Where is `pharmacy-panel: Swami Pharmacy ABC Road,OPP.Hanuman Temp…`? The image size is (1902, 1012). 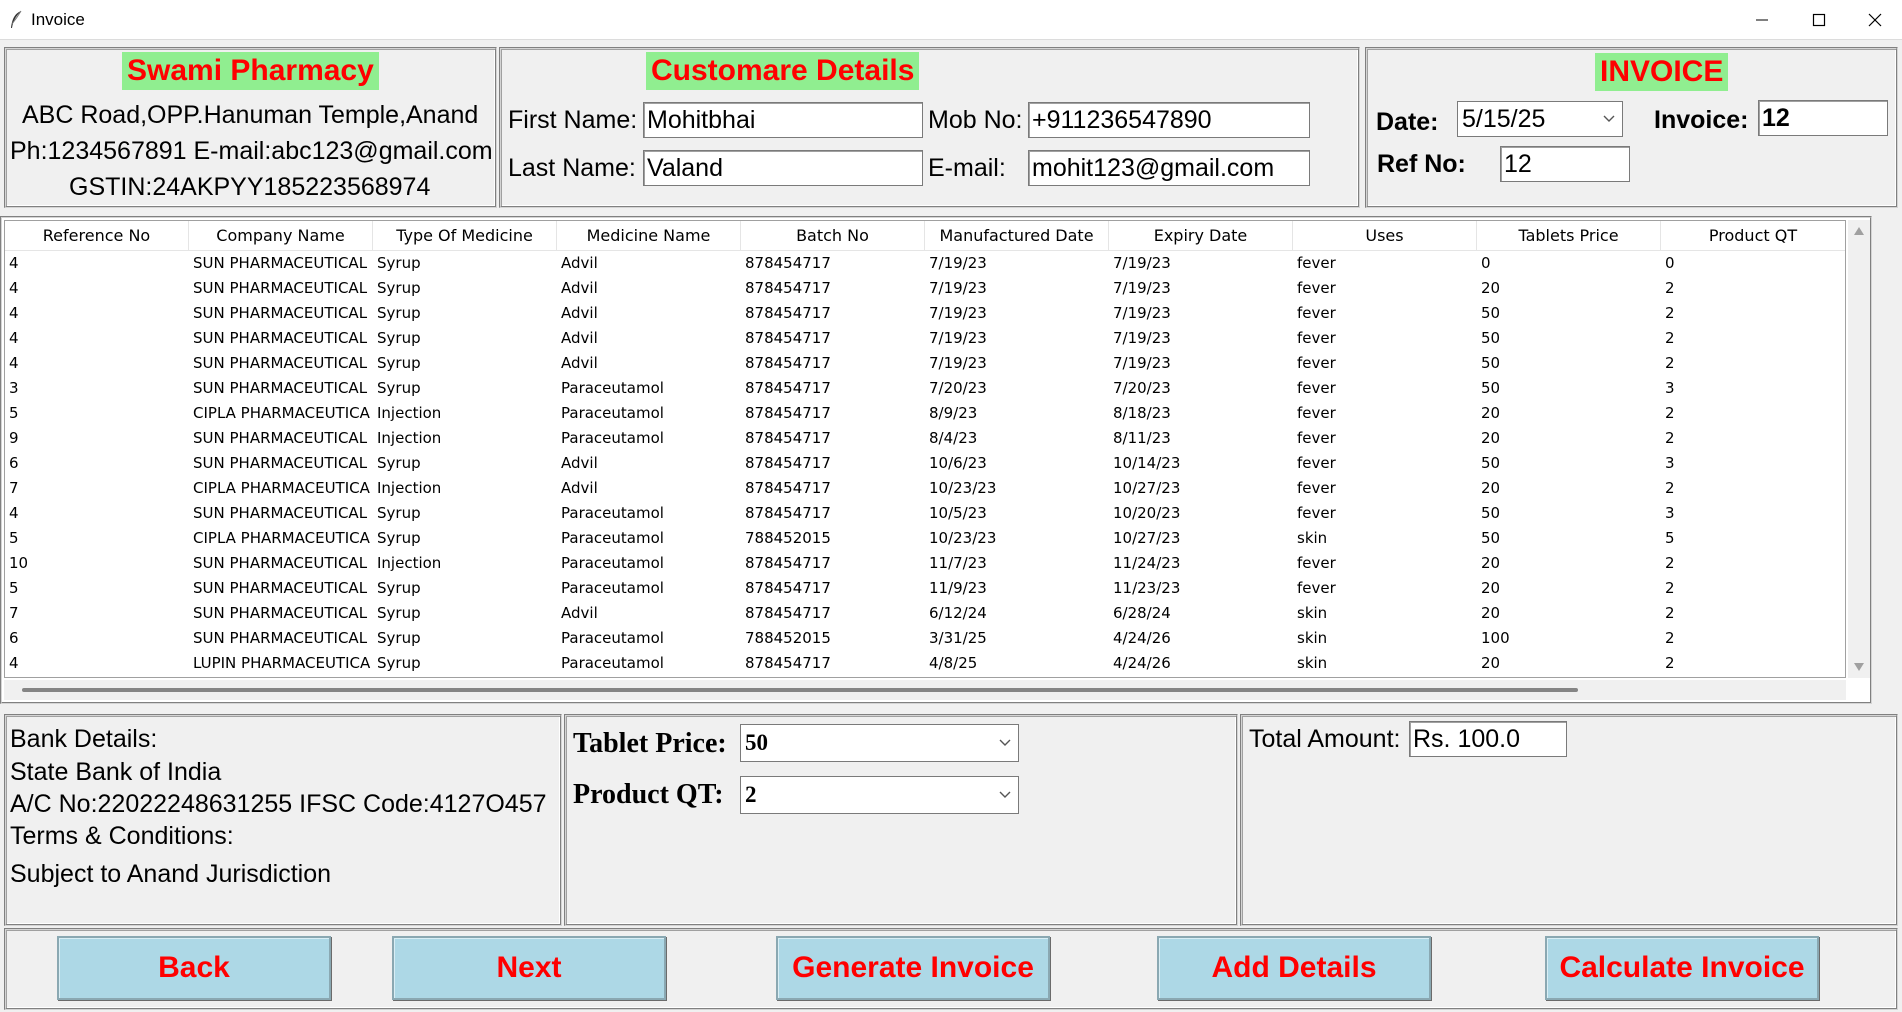 pharmacy-panel: Swami Pharmacy ABC Road,OPP.Hanuman Temp… is located at coordinates (250, 127).